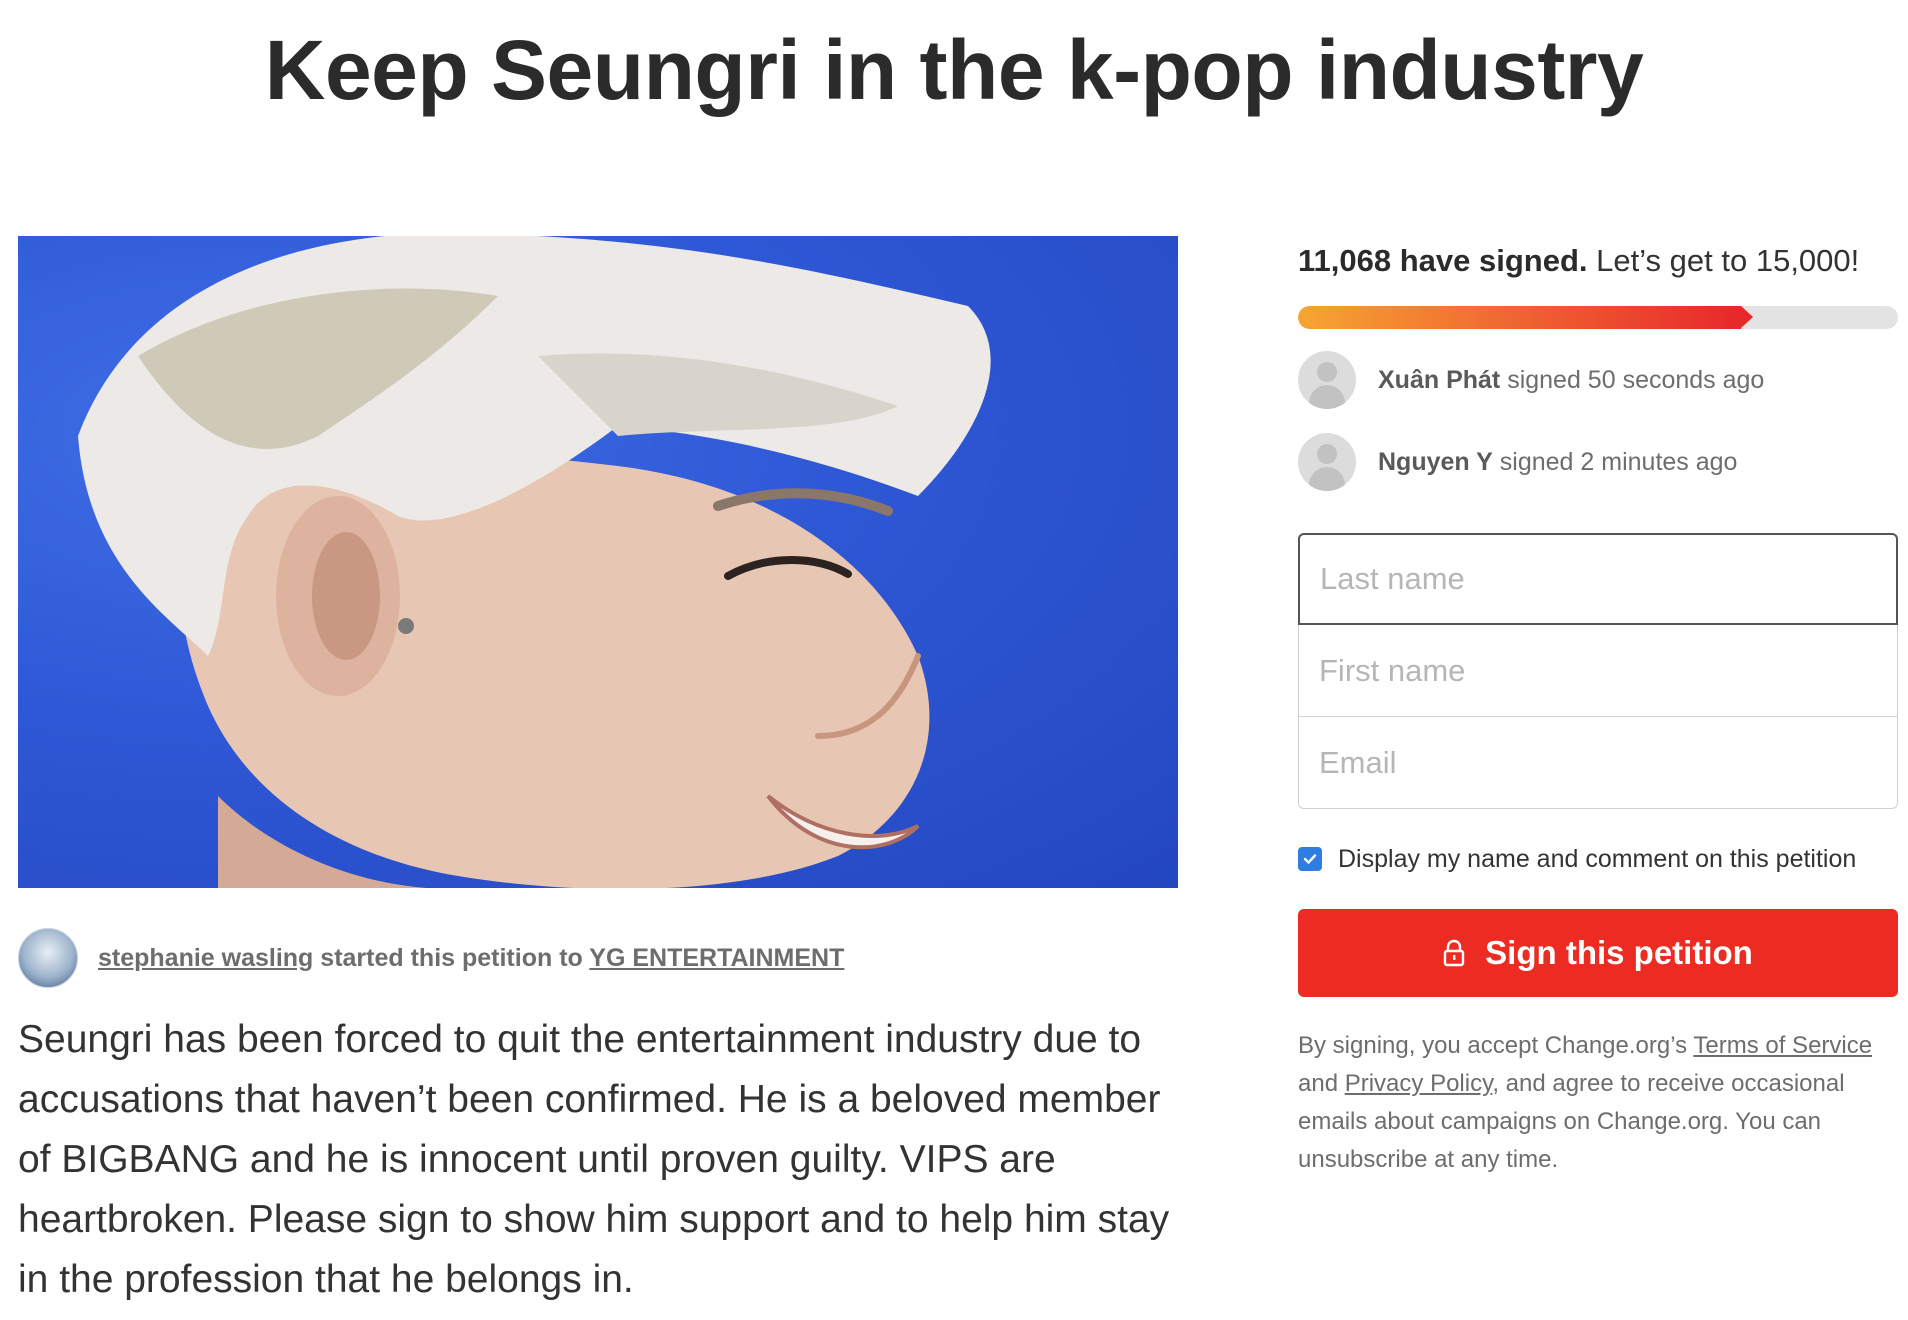 This screenshot has width=1908, height=1320. Describe the element at coordinates (716, 958) in the screenshot. I see `recipient-link: YG ENTERTAINMENT` at that location.